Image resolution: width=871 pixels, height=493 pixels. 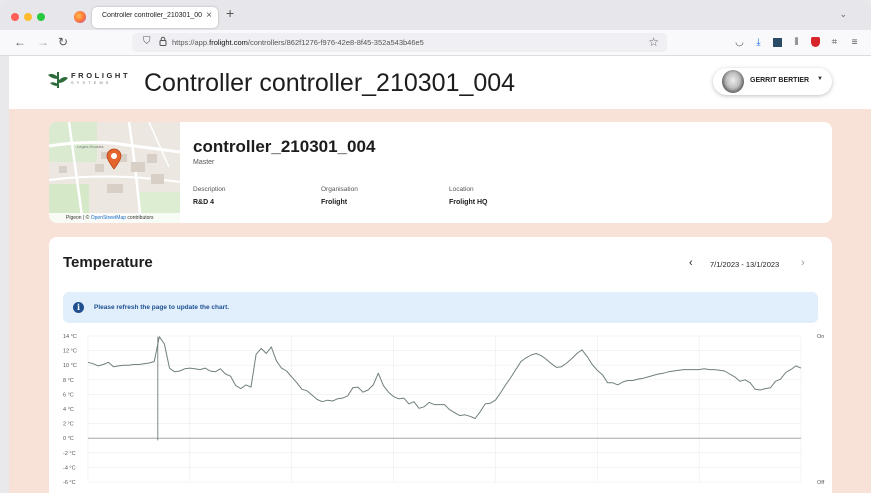 What do you see at coordinates (803, 263) in the screenshot?
I see `next-range-chevron-icon: ›` at bounding box center [803, 263].